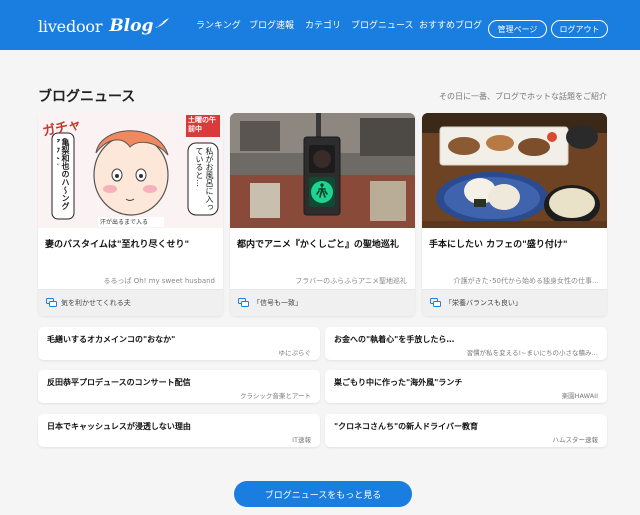 The image size is (640, 515). What do you see at coordinates (87, 97) in the screenshot?
I see `section-title: ブログニュース` at bounding box center [87, 97].